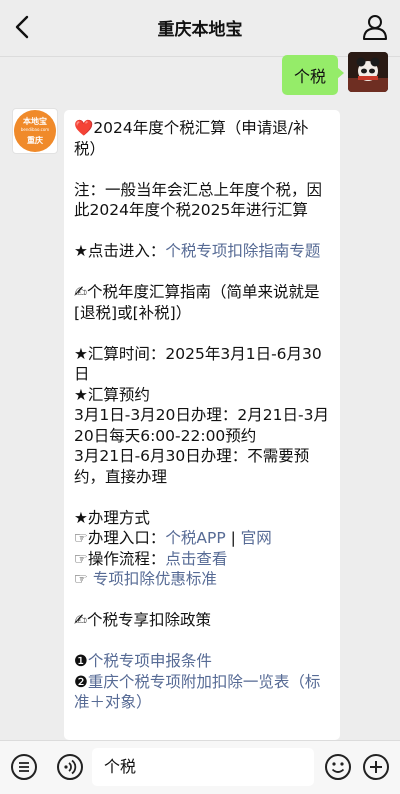 The width and height of the screenshot is (400, 794). Describe the element at coordinates (338, 767) in the screenshot. I see `emoji-icon` at that location.